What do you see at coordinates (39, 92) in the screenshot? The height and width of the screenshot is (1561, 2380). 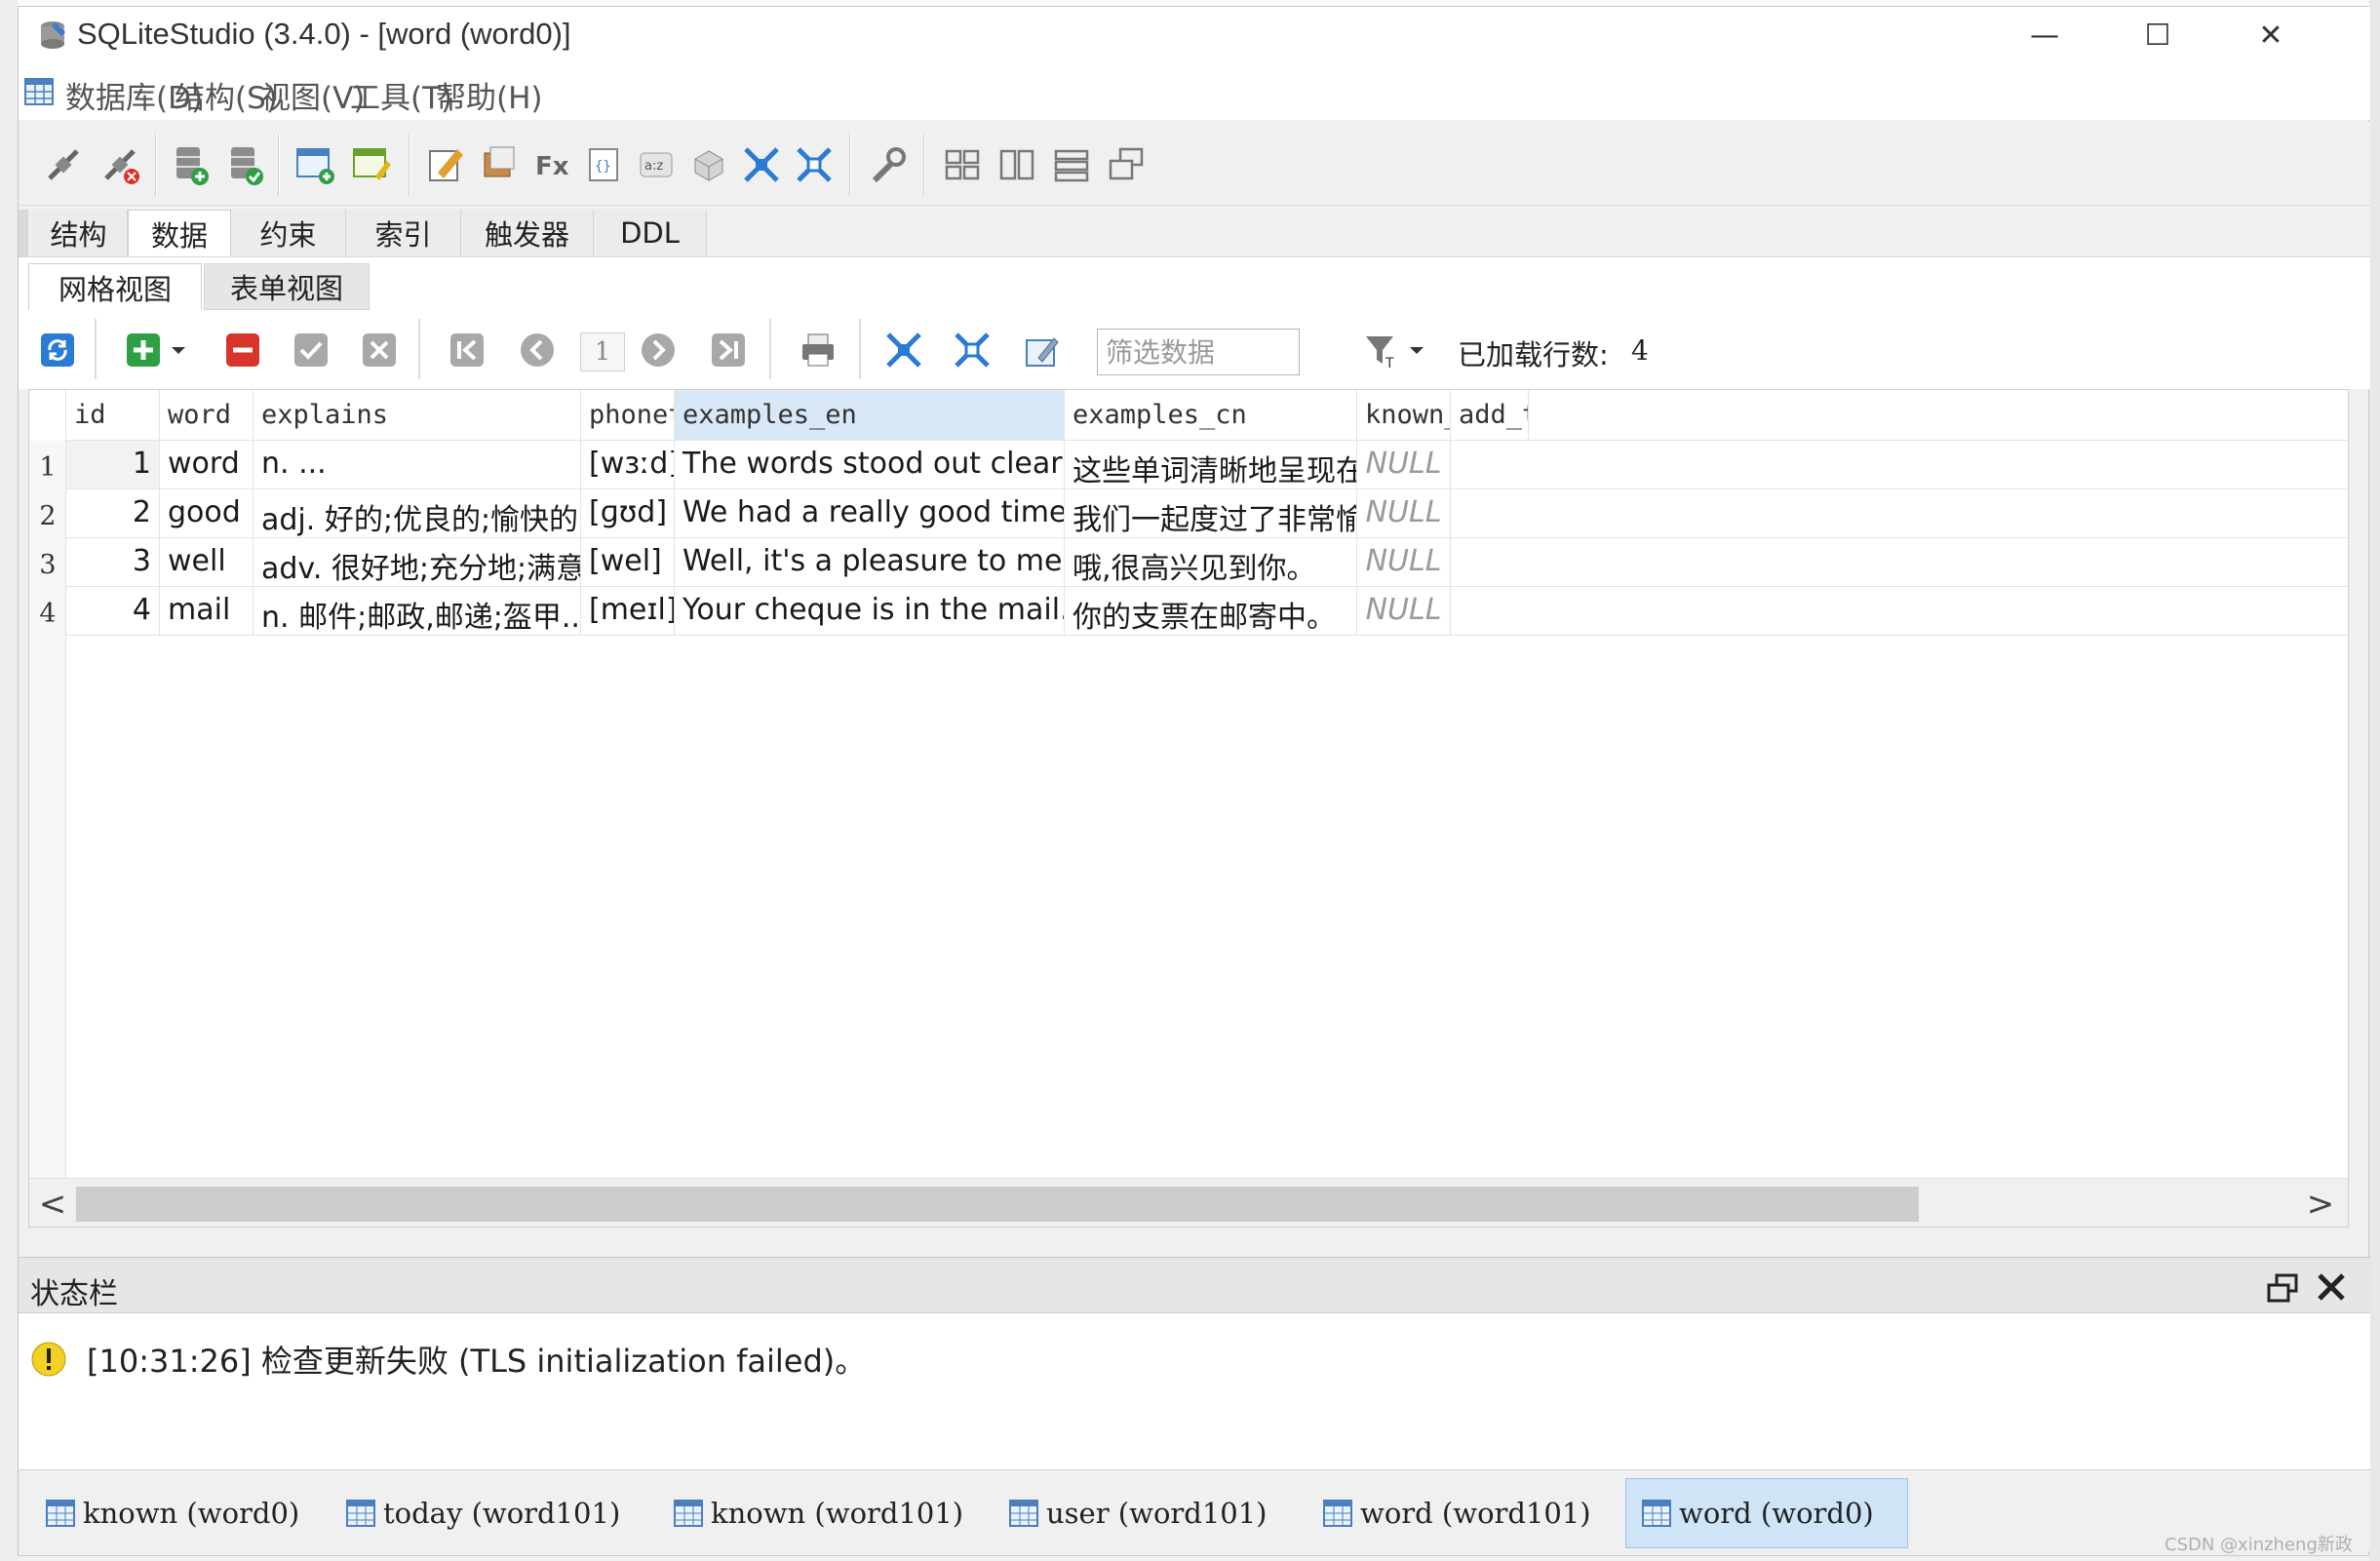 I see `table-window-icon` at bounding box center [39, 92].